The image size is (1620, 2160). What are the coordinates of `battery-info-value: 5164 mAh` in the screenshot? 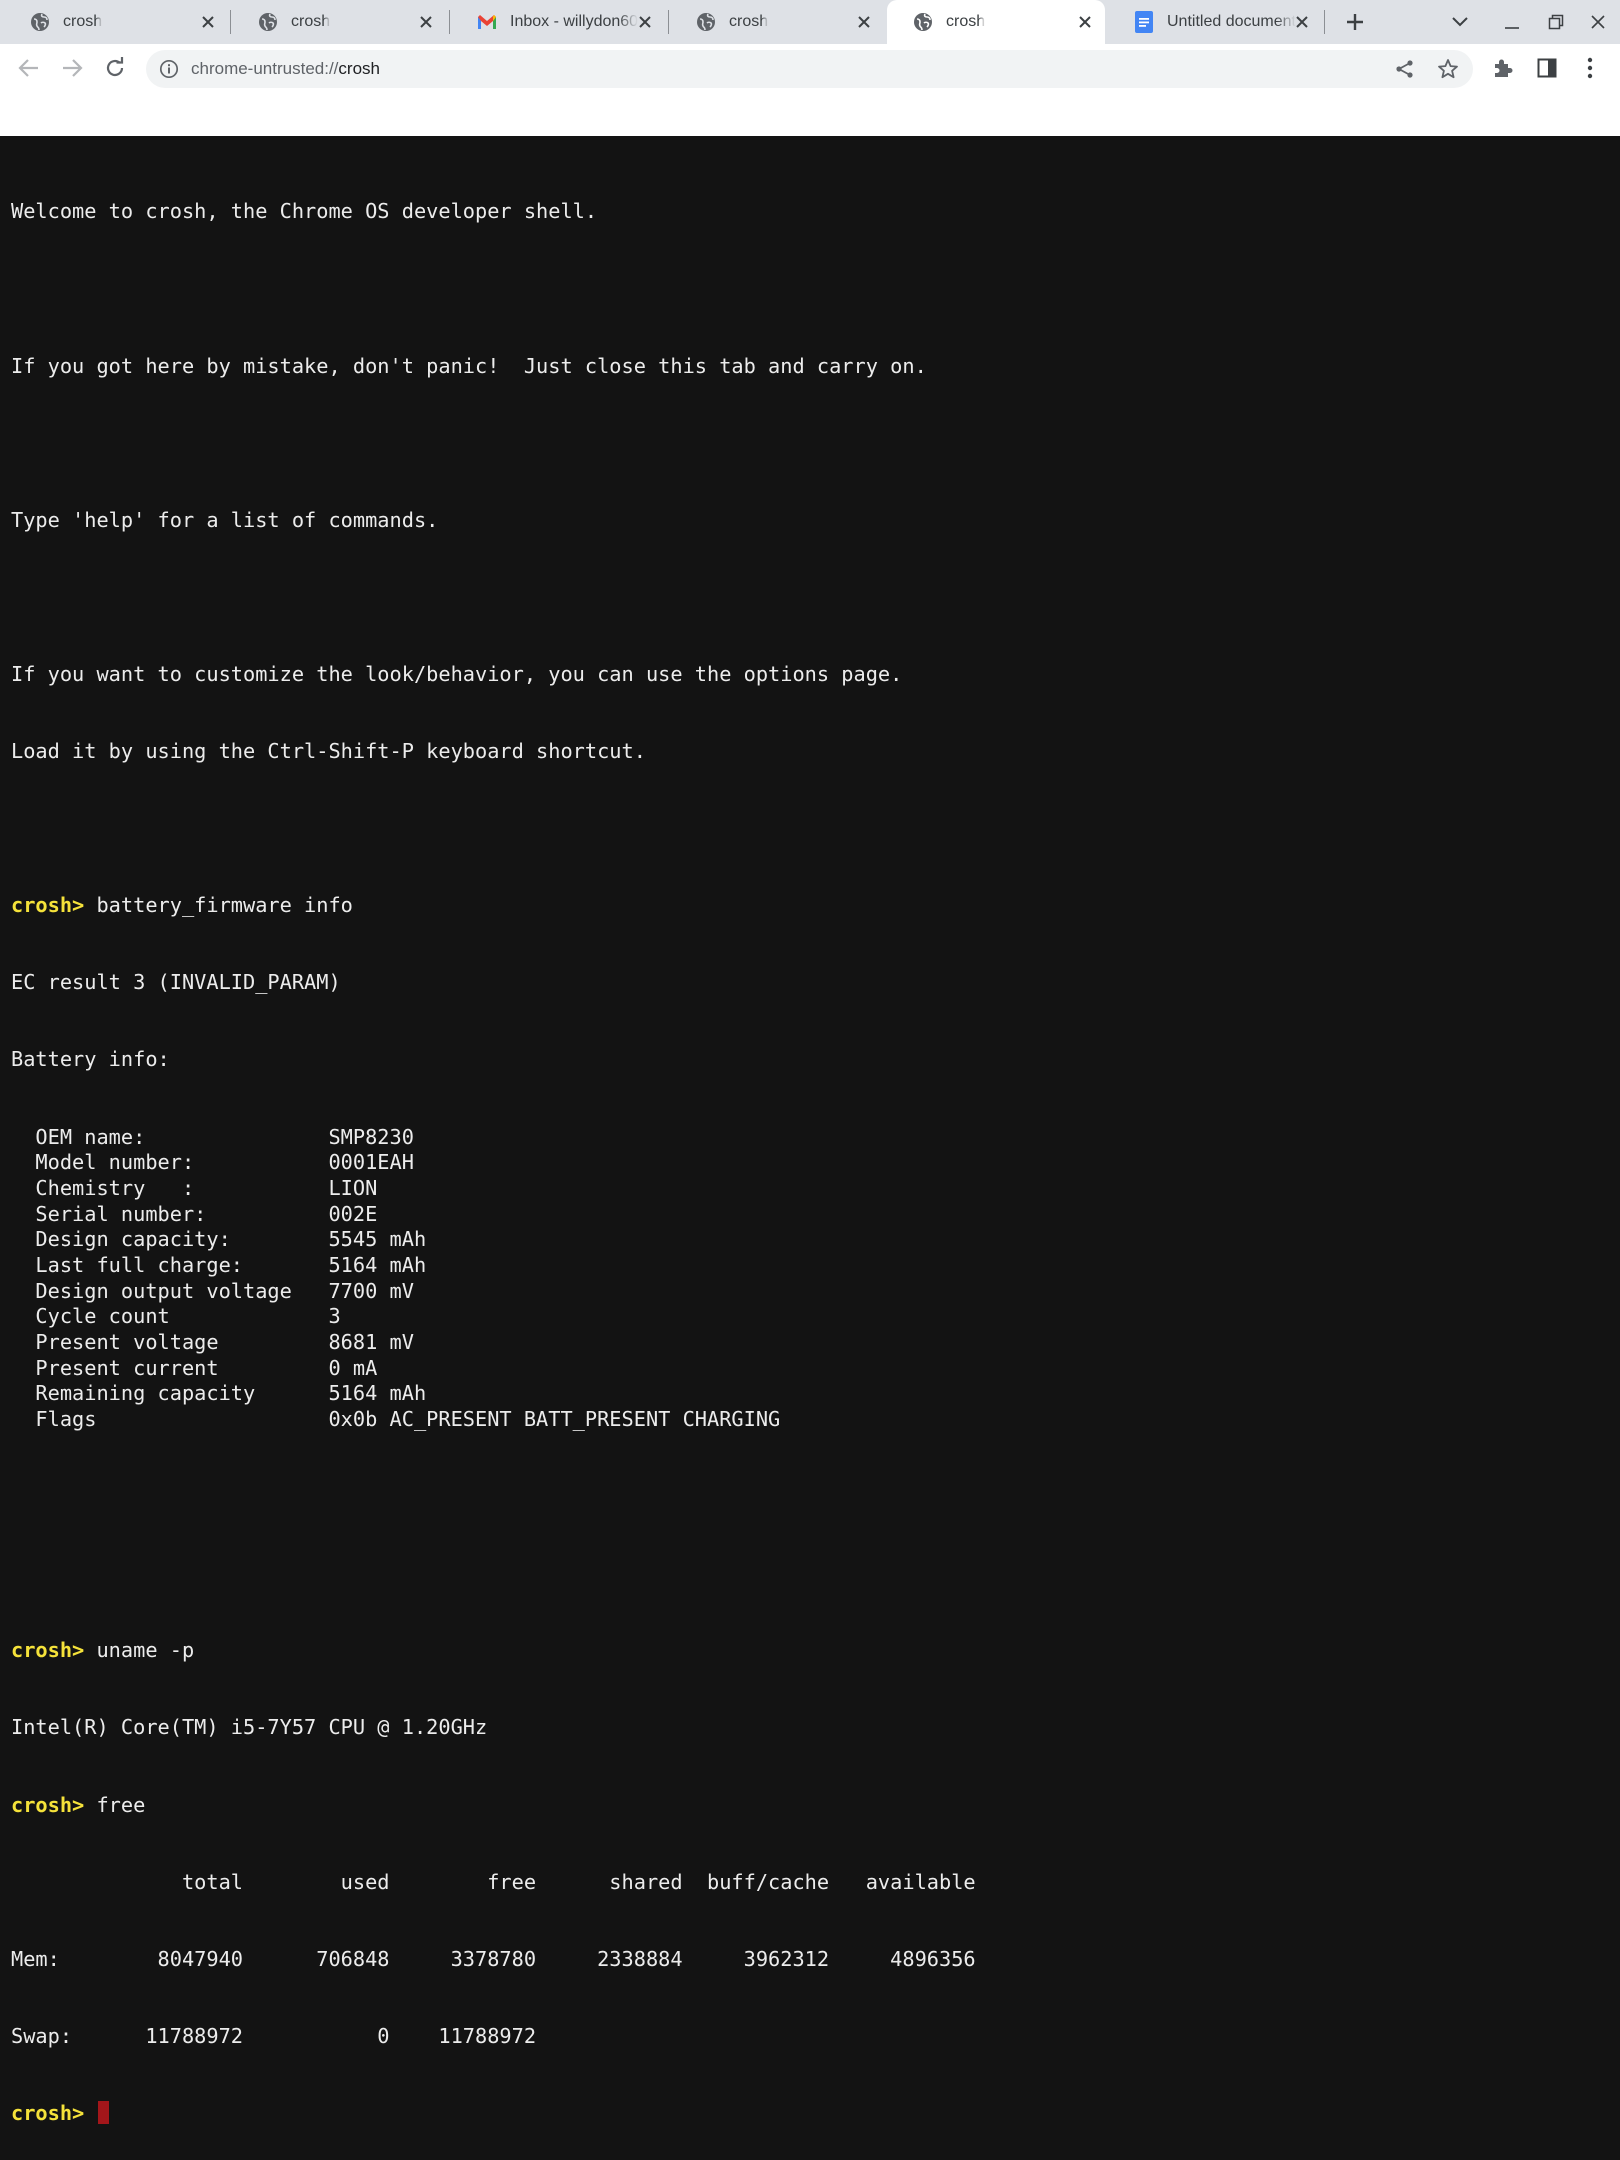 It's located at (377, 1393).